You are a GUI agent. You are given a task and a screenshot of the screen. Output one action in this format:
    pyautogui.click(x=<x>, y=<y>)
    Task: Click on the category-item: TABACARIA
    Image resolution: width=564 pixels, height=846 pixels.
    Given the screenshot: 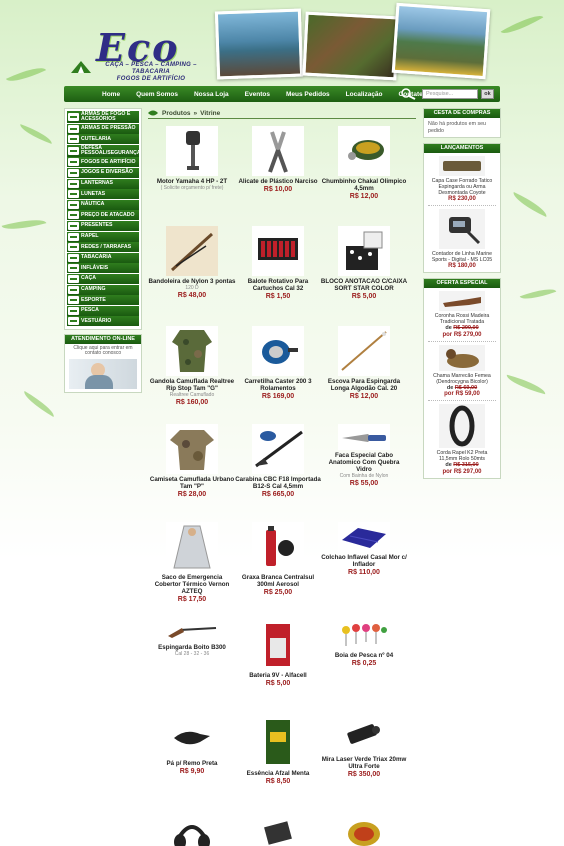 What is the action you would take?
    pyautogui.click(x=103, y=257)
    